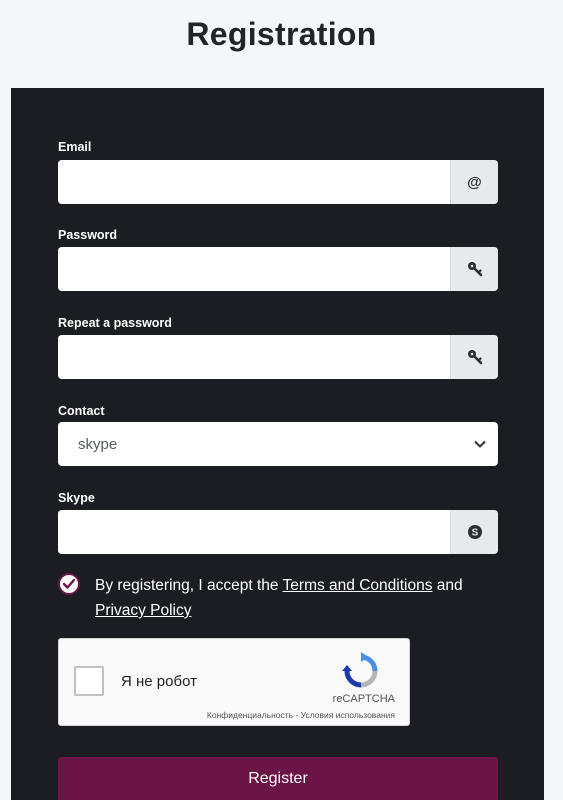 The width and height of the screenshot is (563, 800). What do you see at coordinates (159, 681) in the screenshot?
I see `recaptcha-label: Я не робот` at bounding box center [159, 681].